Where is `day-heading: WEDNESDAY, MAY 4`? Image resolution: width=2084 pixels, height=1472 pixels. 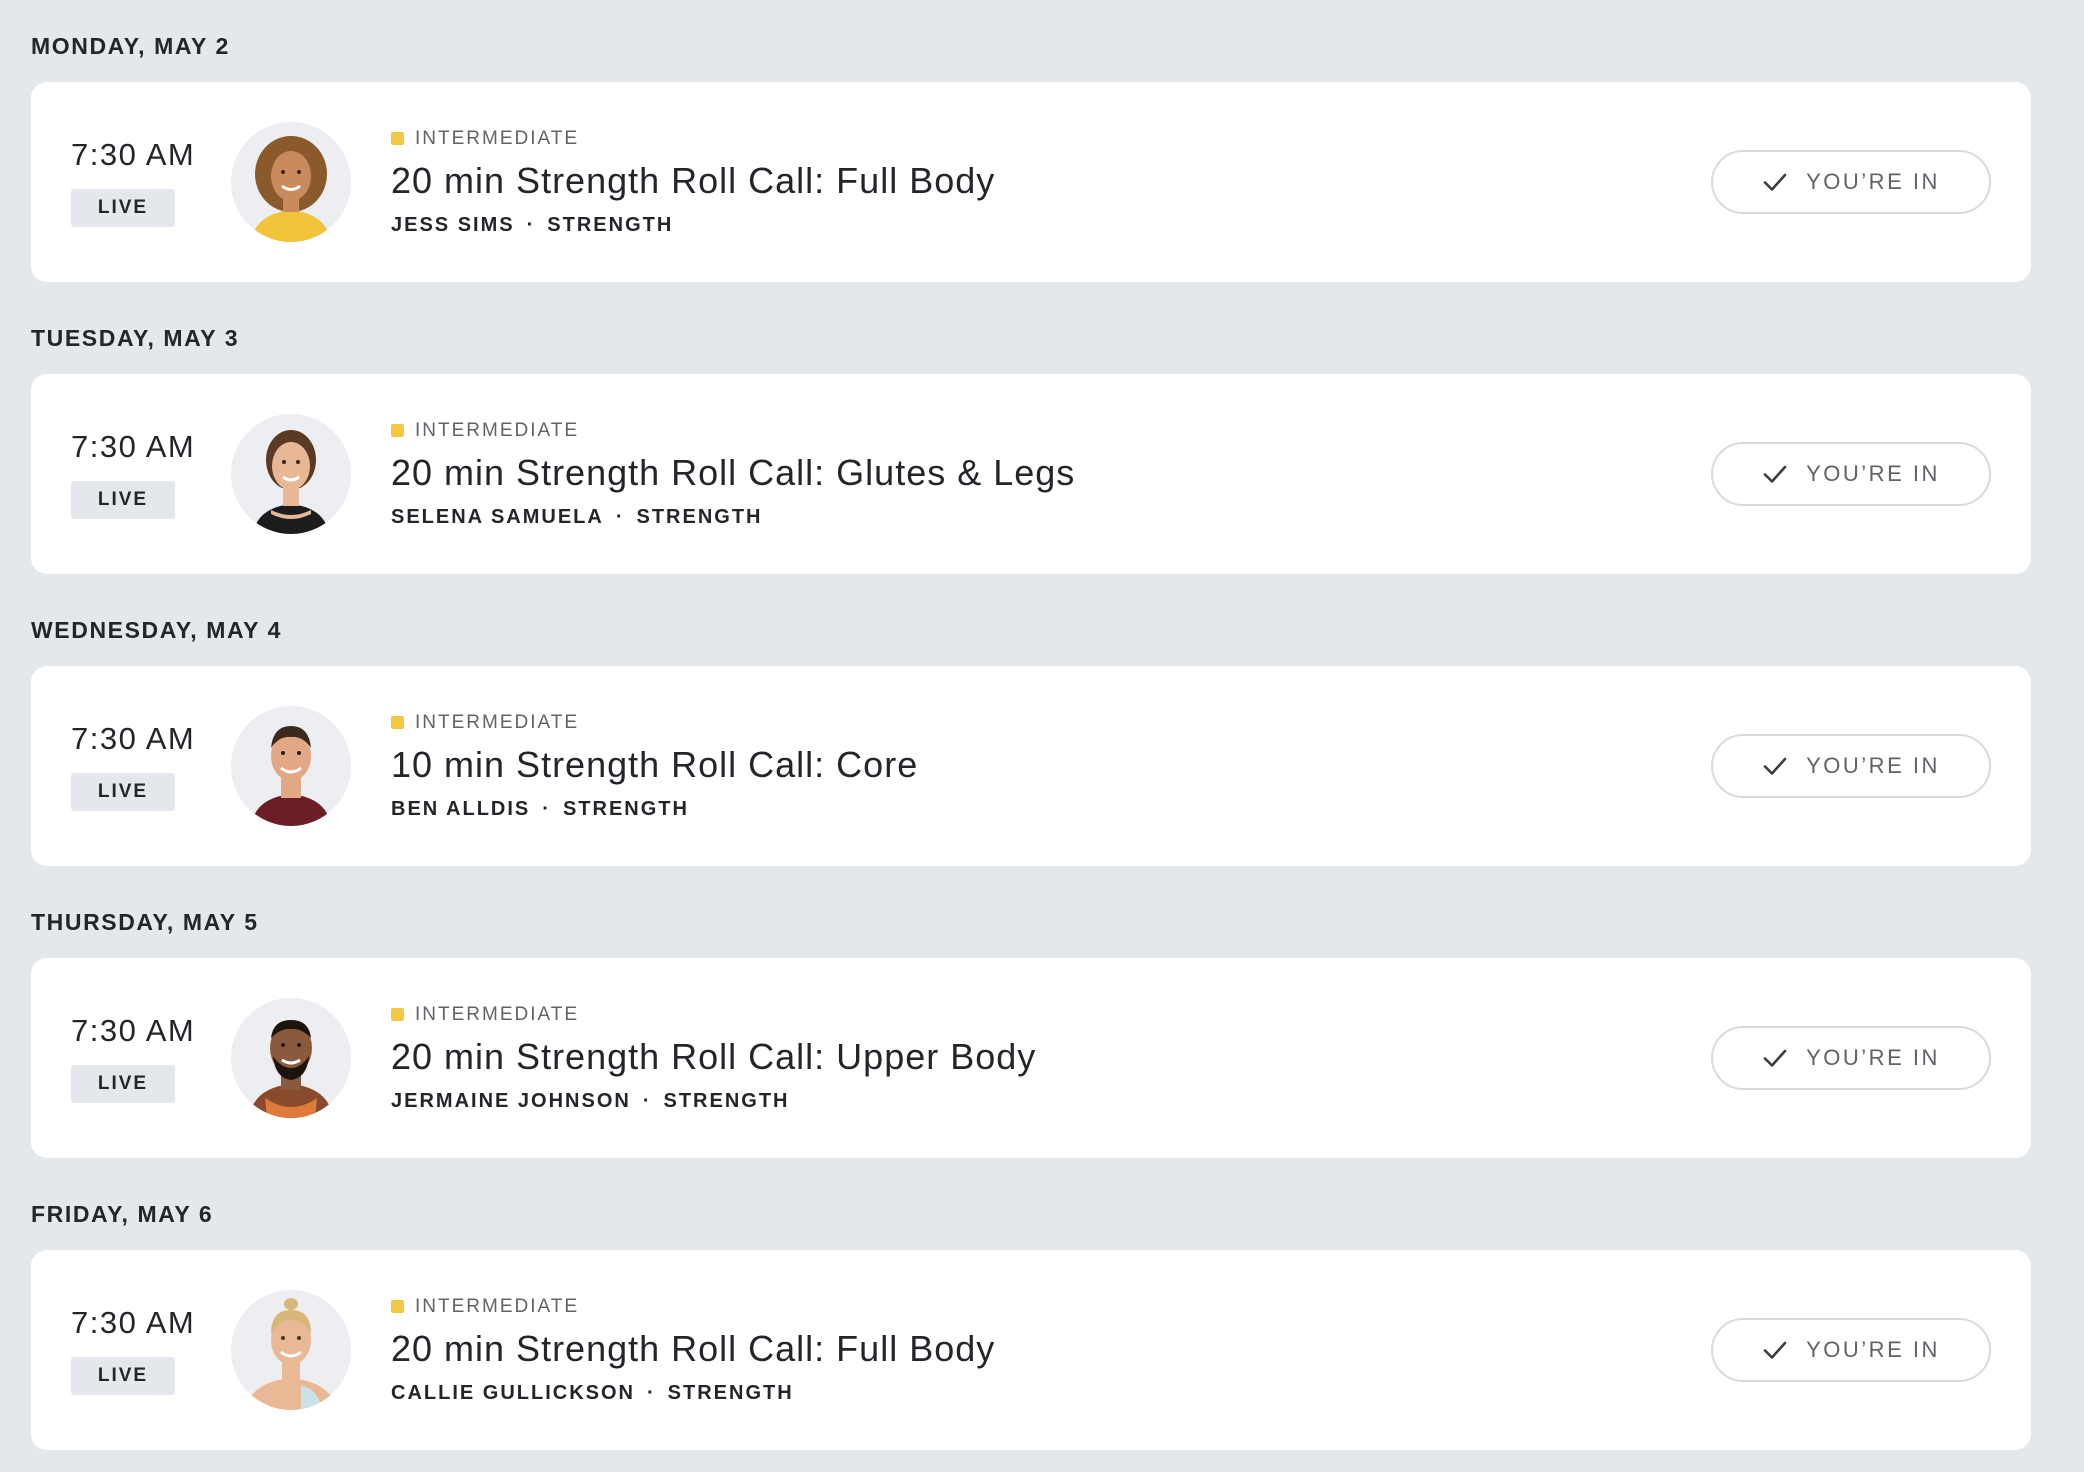
day-heading: WEDNESDAY, MAY 4 is located at coordinates (156, 630).